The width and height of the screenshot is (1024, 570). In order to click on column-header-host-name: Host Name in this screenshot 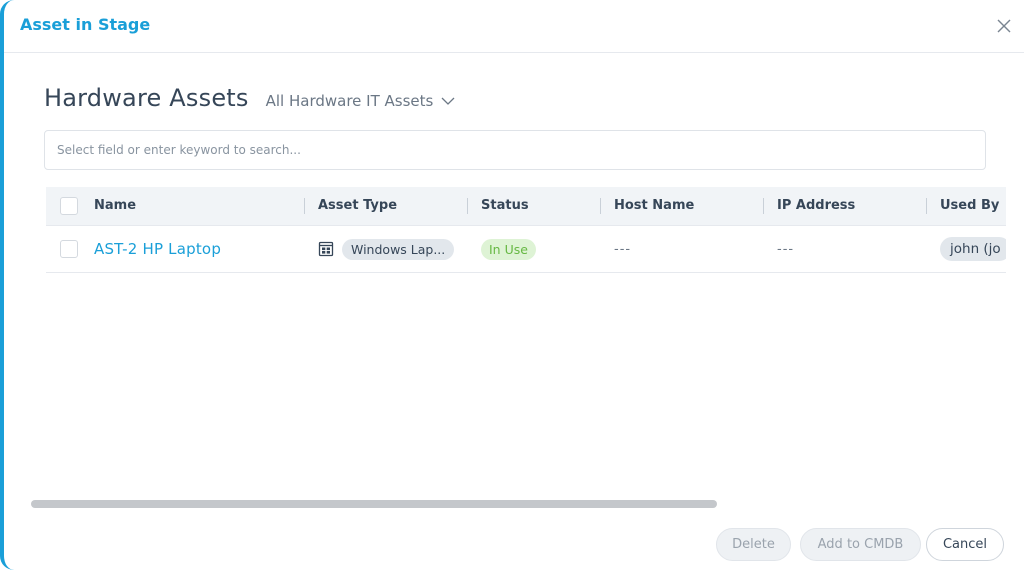, I will do `click(654, 206)`.